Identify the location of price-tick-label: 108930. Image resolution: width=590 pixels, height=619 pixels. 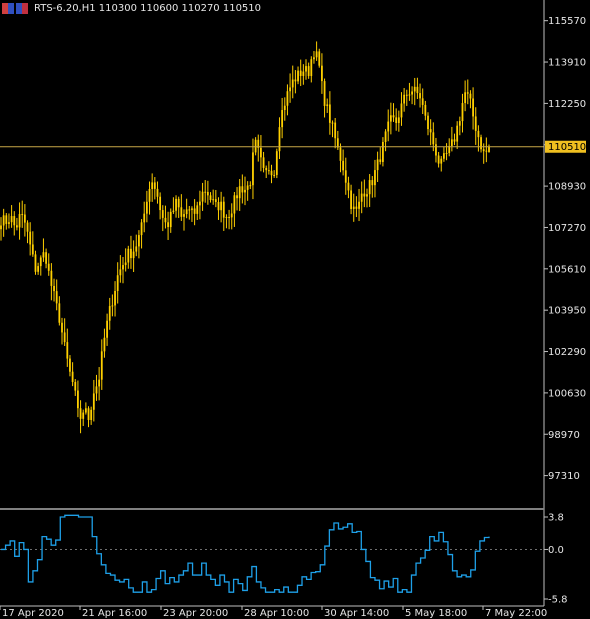
(567, 187).